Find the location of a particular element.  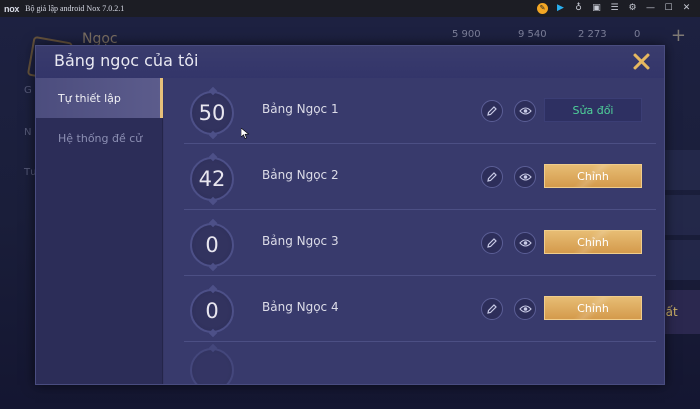

dialog-header: Bảng ngọc của tôi is located at coordinates (350, 62).